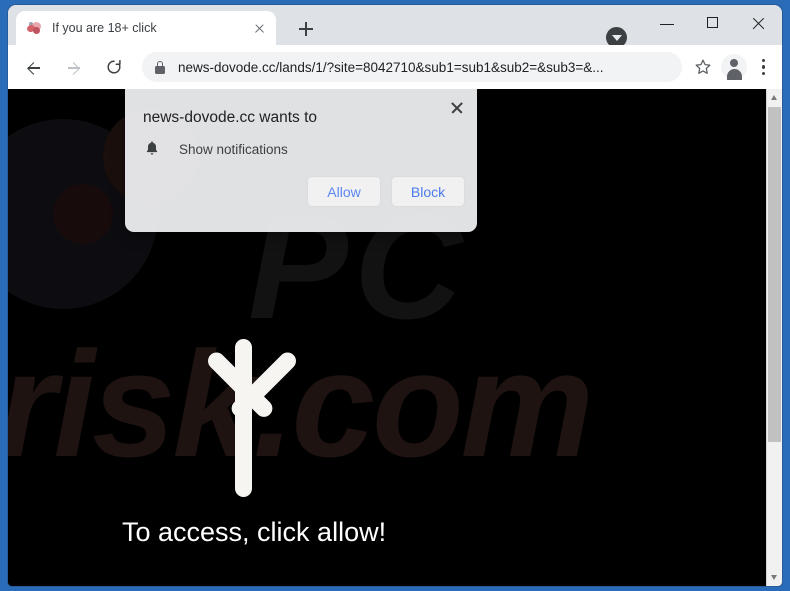 The width and height of the screenshot is (790, 591). What do you see at coordinates (774, 274) in the screenshot?
I see `scrollbar-thumb` at bounding box center [774, 274].